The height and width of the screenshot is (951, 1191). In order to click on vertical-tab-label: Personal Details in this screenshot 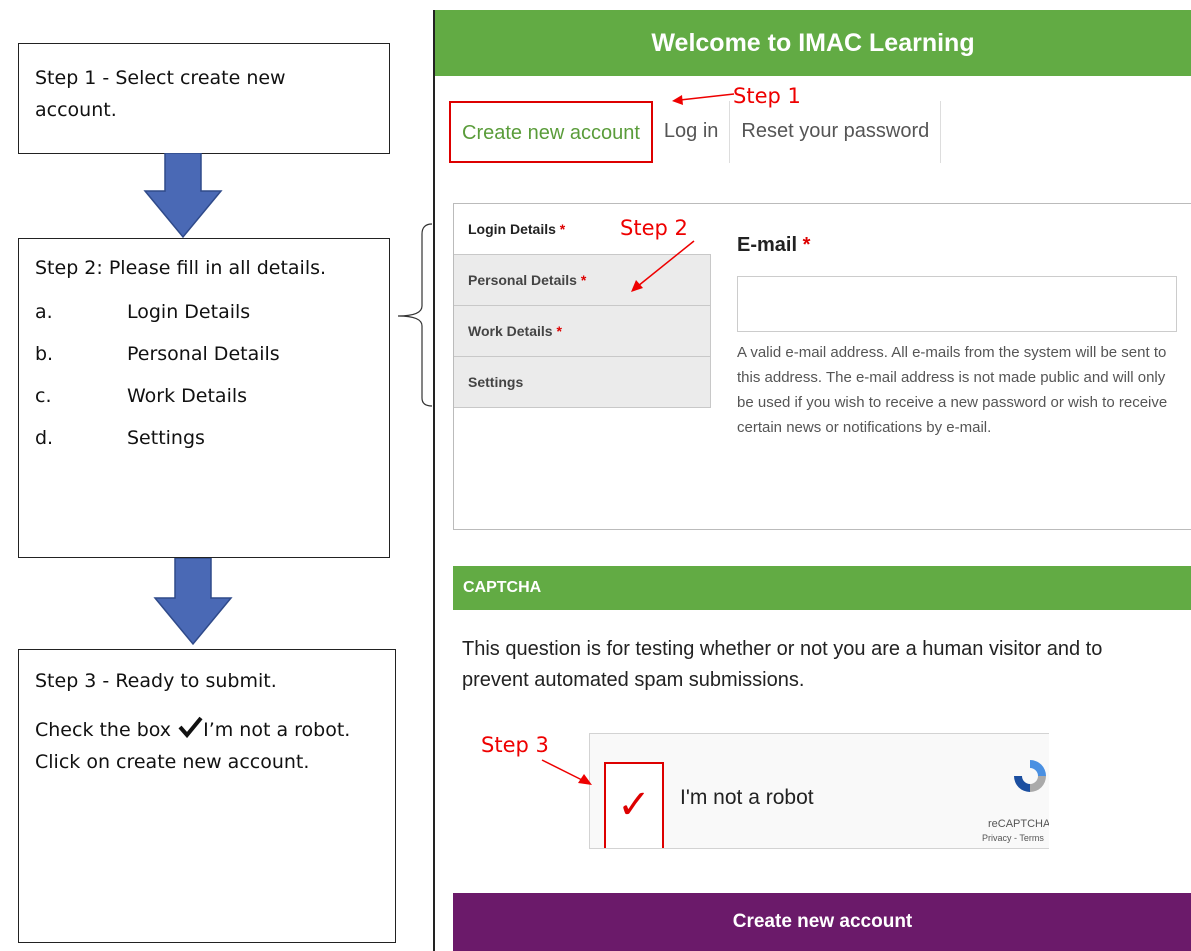, I will do `click(522, 280)`.